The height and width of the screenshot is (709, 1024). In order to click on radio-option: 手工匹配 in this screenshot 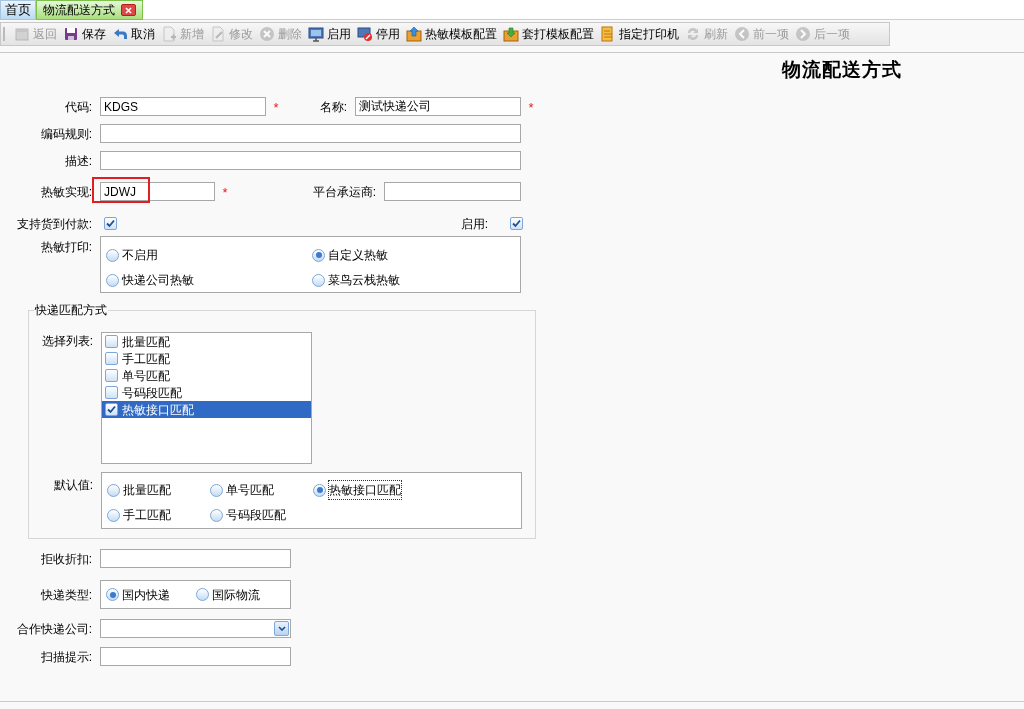, I will do `click(158, 515)`.